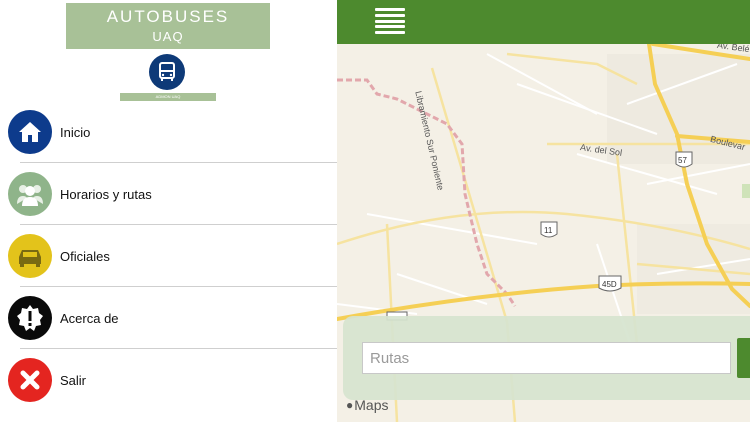 This screenshot has height=422, width=750. What do you see at coordinates (30, 256) in the screenshot?
I see `car-icon` at bounding box center [30, 256].